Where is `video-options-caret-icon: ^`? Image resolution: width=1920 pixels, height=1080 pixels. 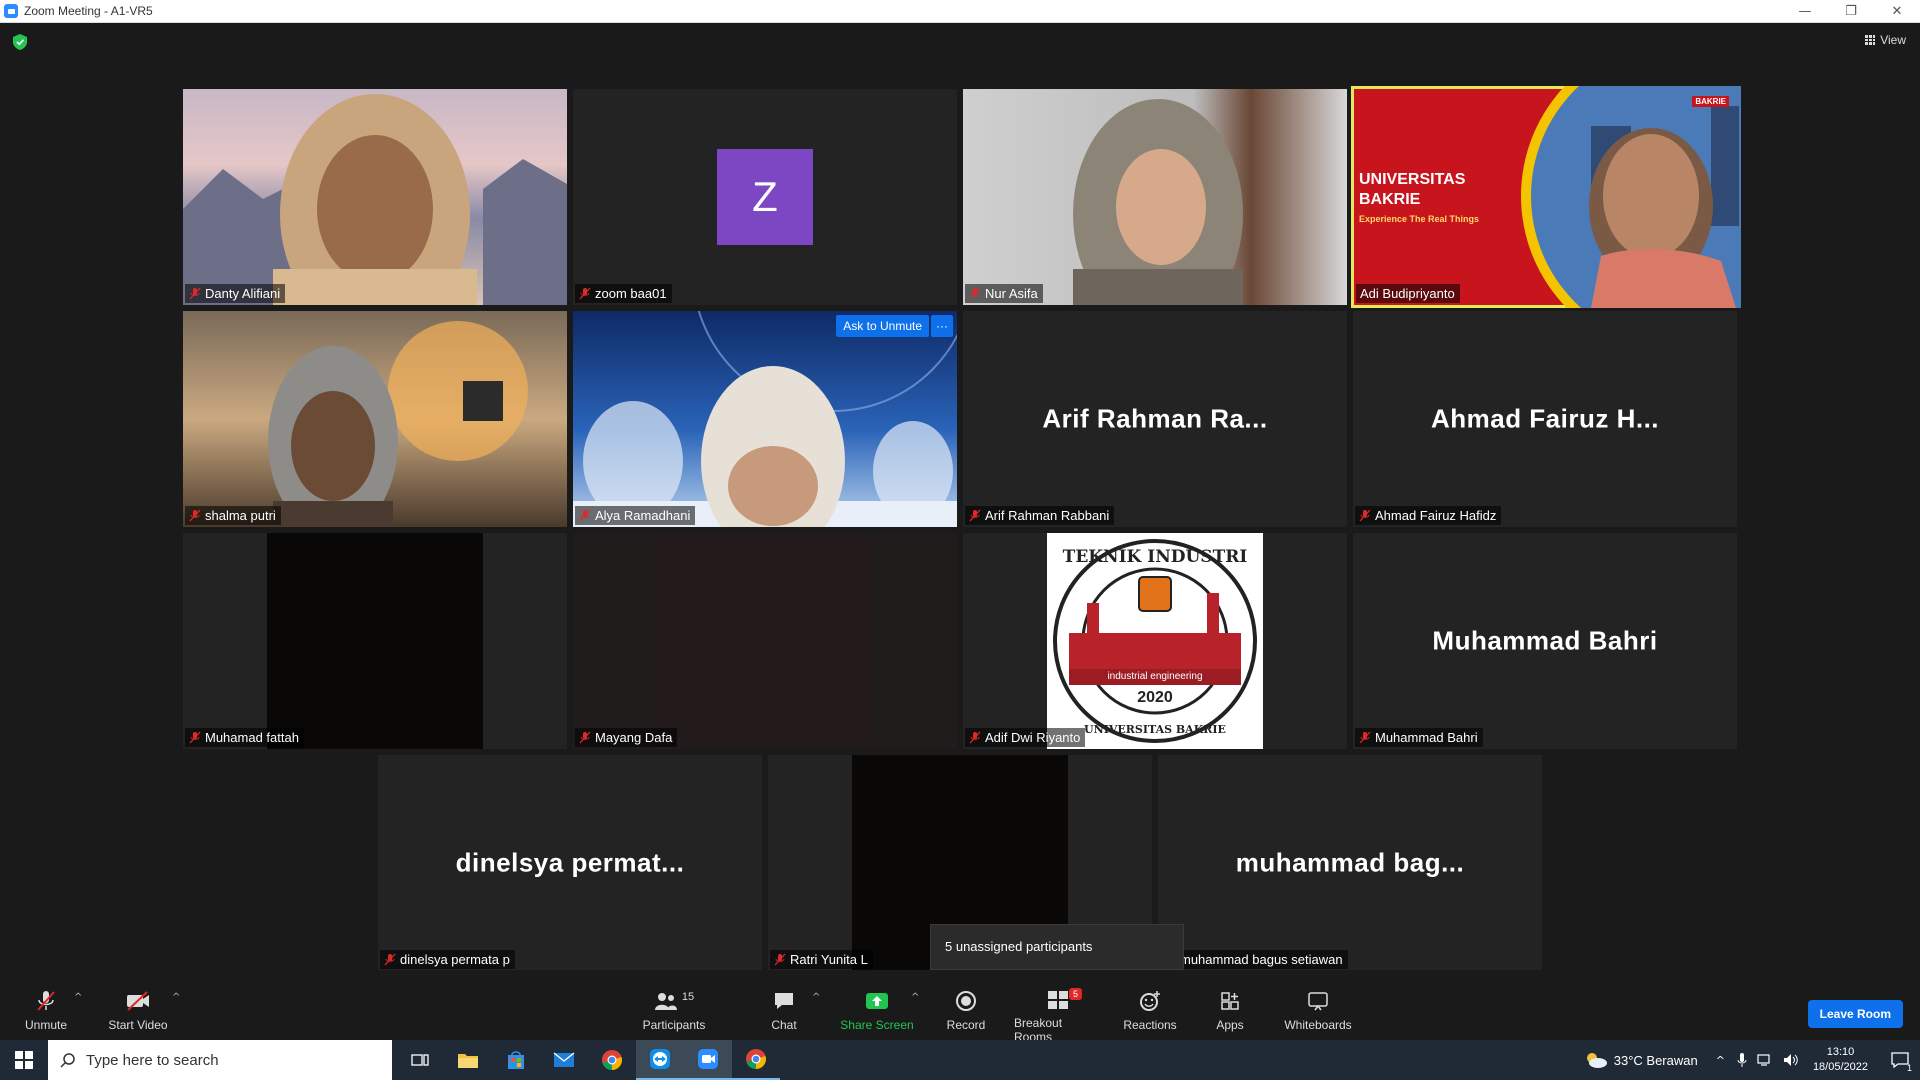 video-options-caret-icon: ^ is located at coordinates (176, 997).